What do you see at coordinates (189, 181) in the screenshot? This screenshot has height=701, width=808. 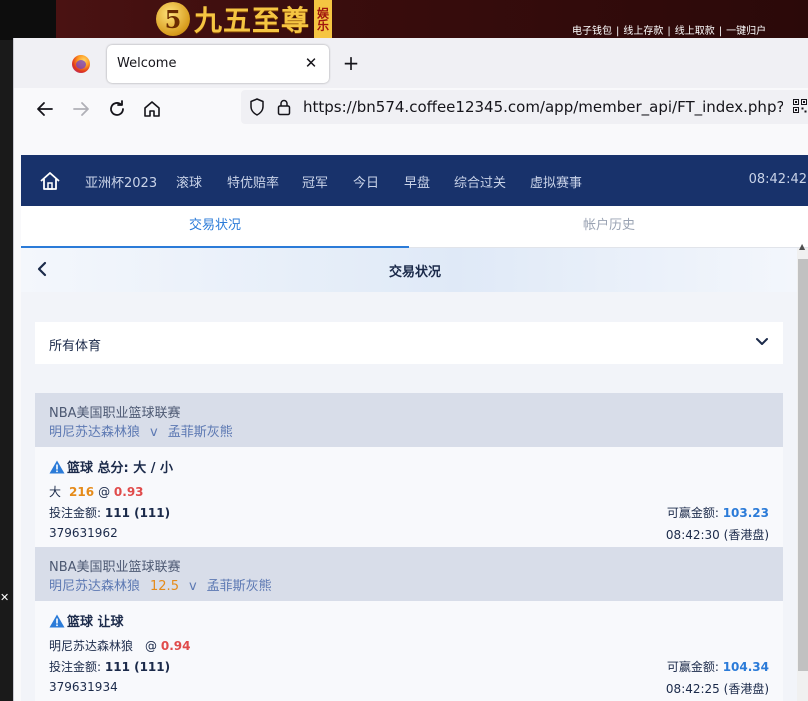 I see `nav-item-live: 滚球` at bounding box center [189, 181].